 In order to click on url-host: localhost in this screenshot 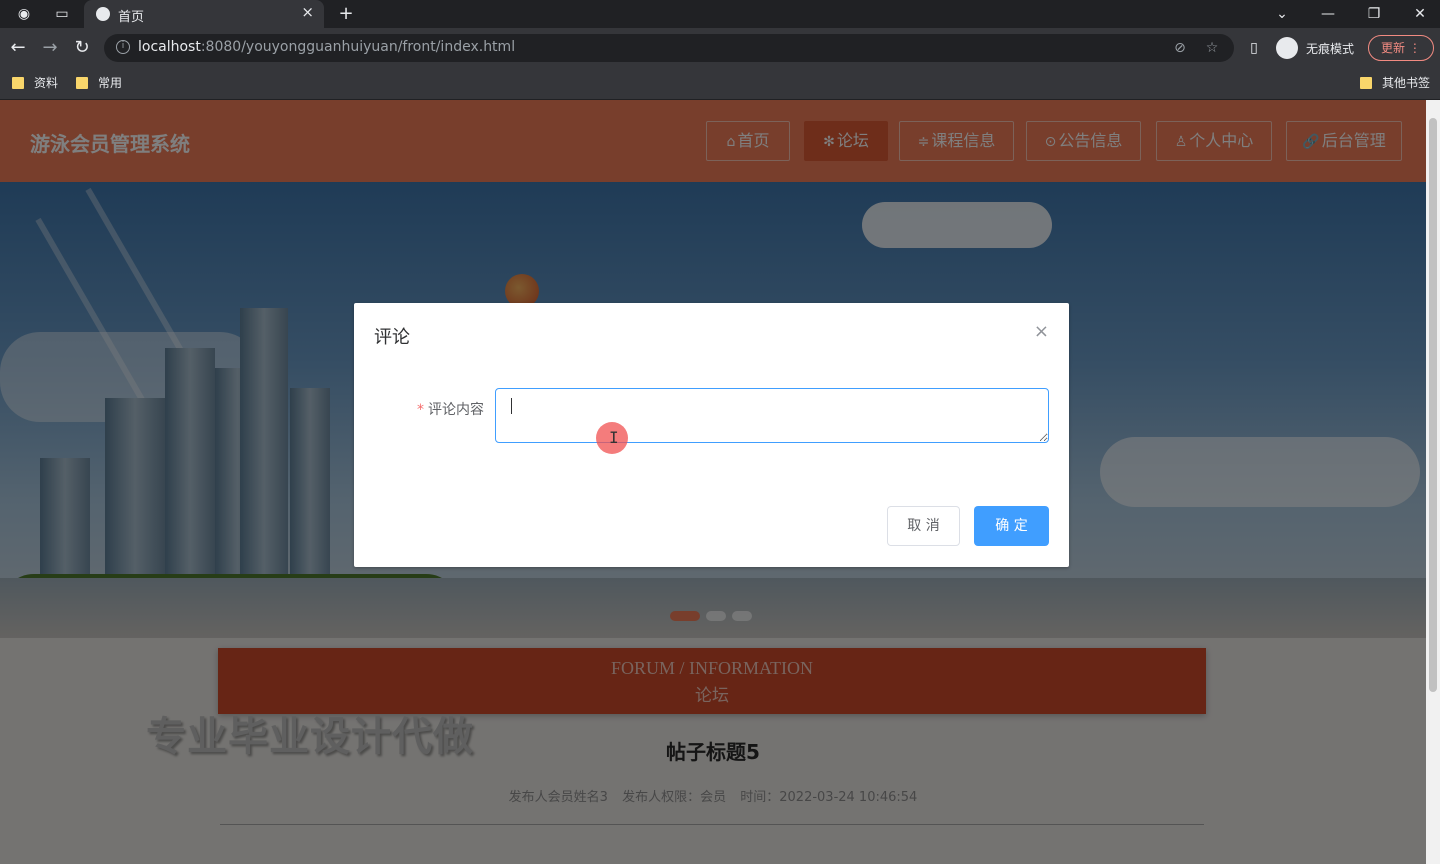, I will do `click(169, 47)`.